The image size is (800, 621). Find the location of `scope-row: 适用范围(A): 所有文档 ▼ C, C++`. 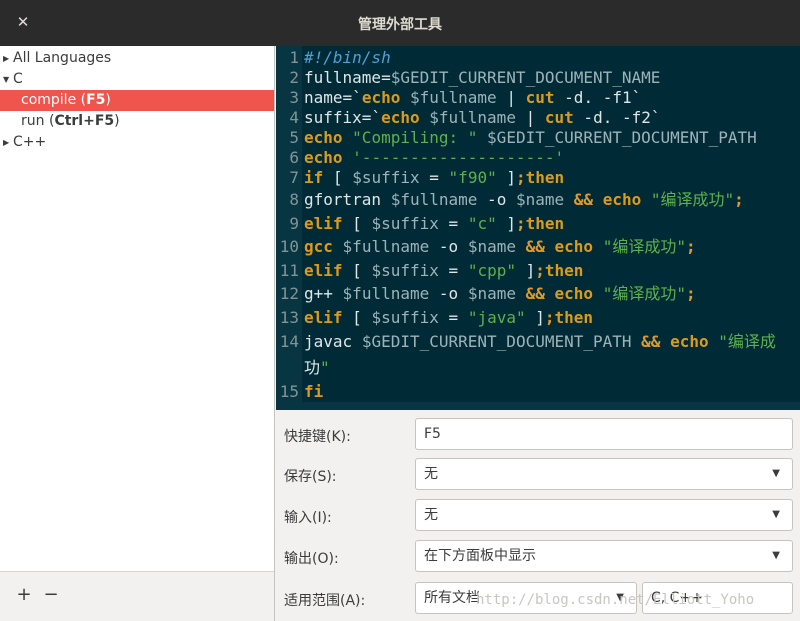

scope-row: 适用范围(A): 所有文档 ▼ C, C++ is located at coordinates (538, 599).